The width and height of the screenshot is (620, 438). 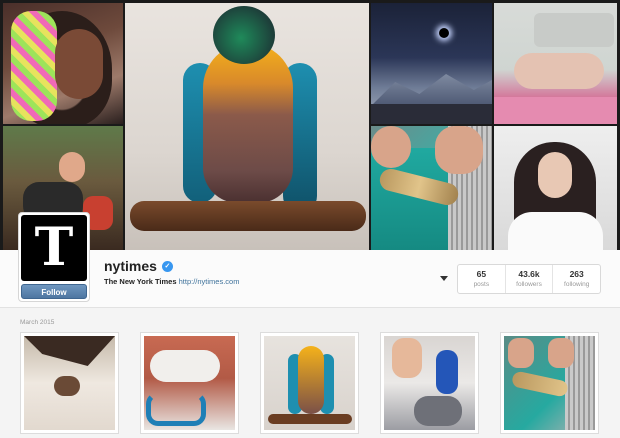 What do you see at coordinates (185, 366) in the screenshot?
I see `ferret-shape` at bounding box center [185, 366].